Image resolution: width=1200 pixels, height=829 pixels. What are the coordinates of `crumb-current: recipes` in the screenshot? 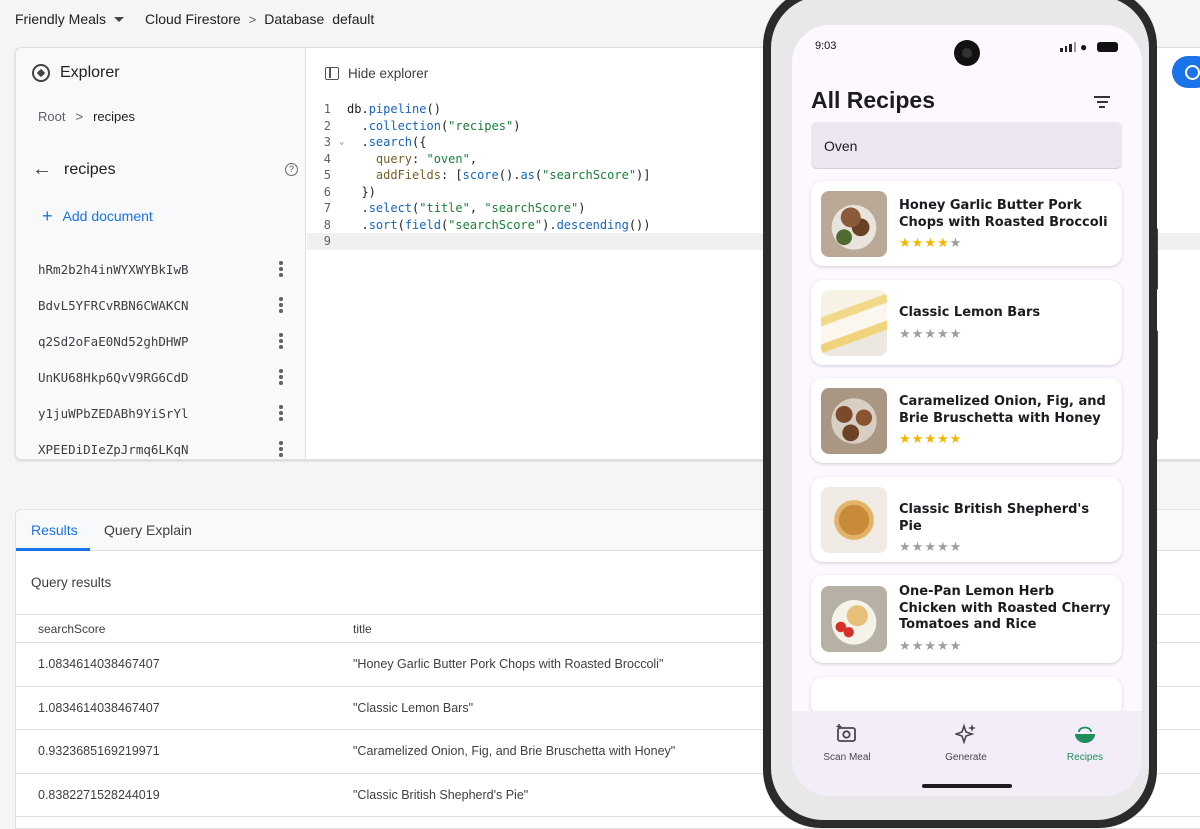 It's located at (114, 116).